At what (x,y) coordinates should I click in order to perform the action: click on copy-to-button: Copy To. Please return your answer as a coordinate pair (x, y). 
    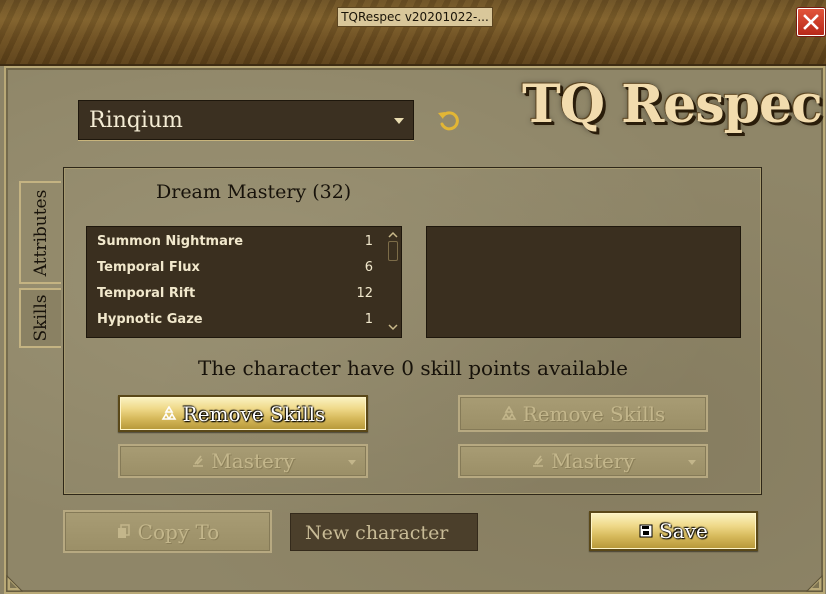
    Looking at the image, I should click on (167, 531).